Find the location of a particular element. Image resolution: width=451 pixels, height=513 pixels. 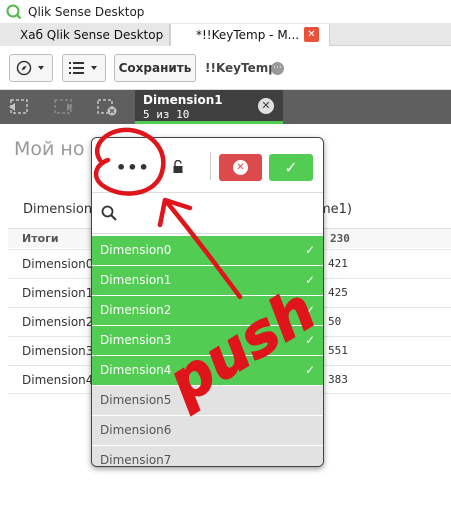

selection-chip-dimension1: Dimension1 5 из 10 ✕ is located at coordinates (209, 107).